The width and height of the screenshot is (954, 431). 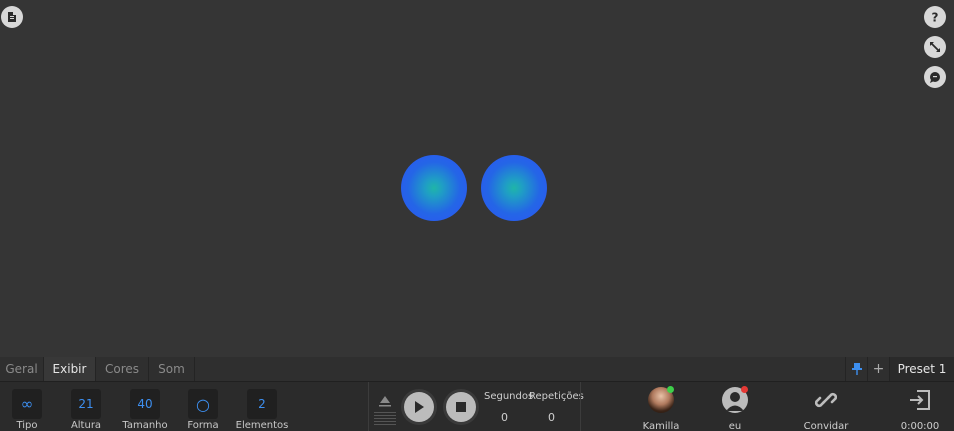 I want to click on plus-icon: +, so click(x=878, y=369).